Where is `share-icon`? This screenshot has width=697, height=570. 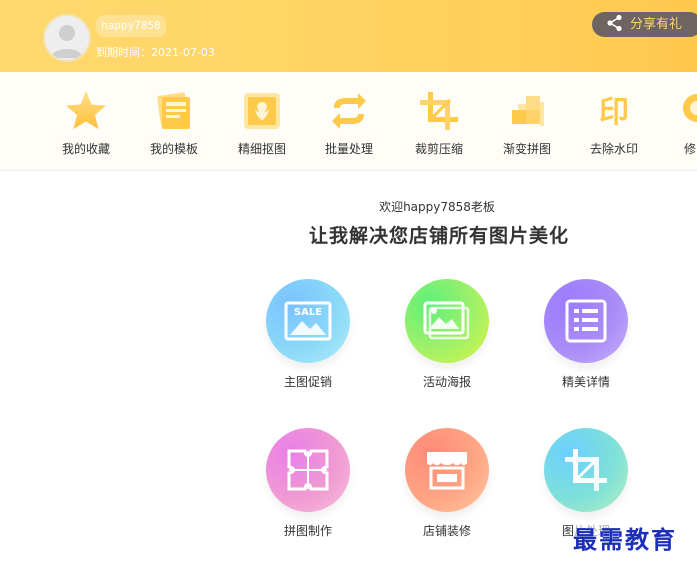
share-icon is located at coordinates (614, 23).